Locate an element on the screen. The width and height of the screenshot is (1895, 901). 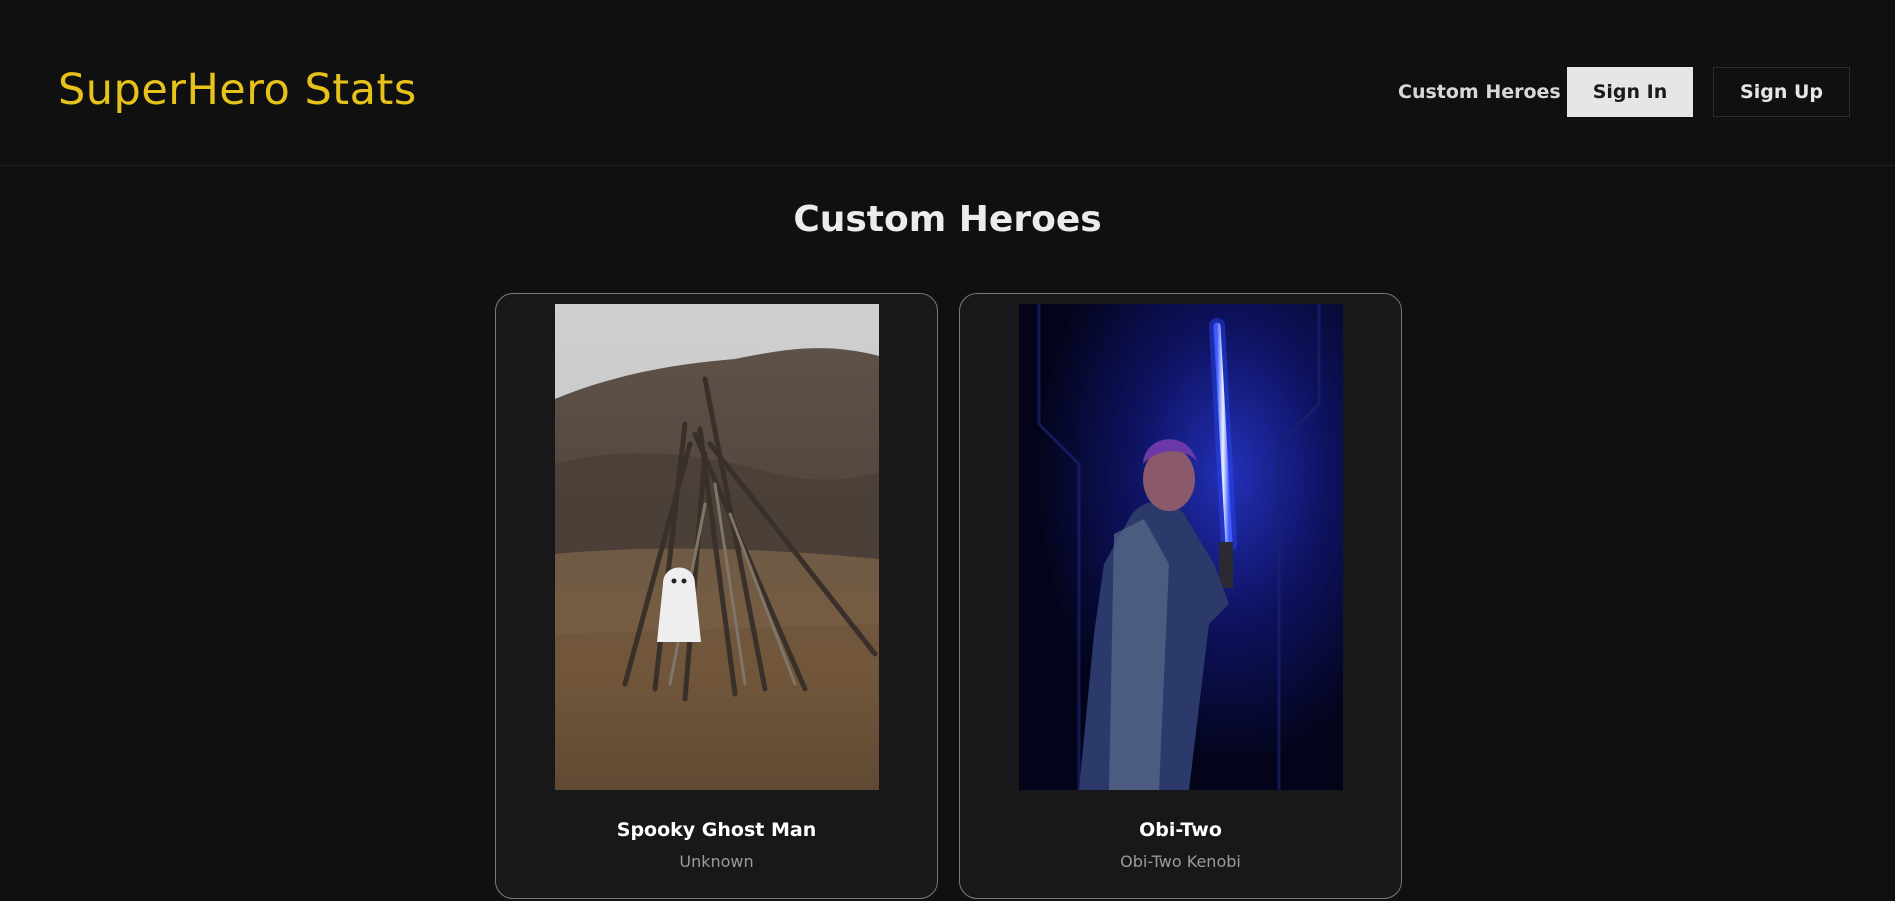
sign-in-button: Sign In is located at coordinates (1630, 92).